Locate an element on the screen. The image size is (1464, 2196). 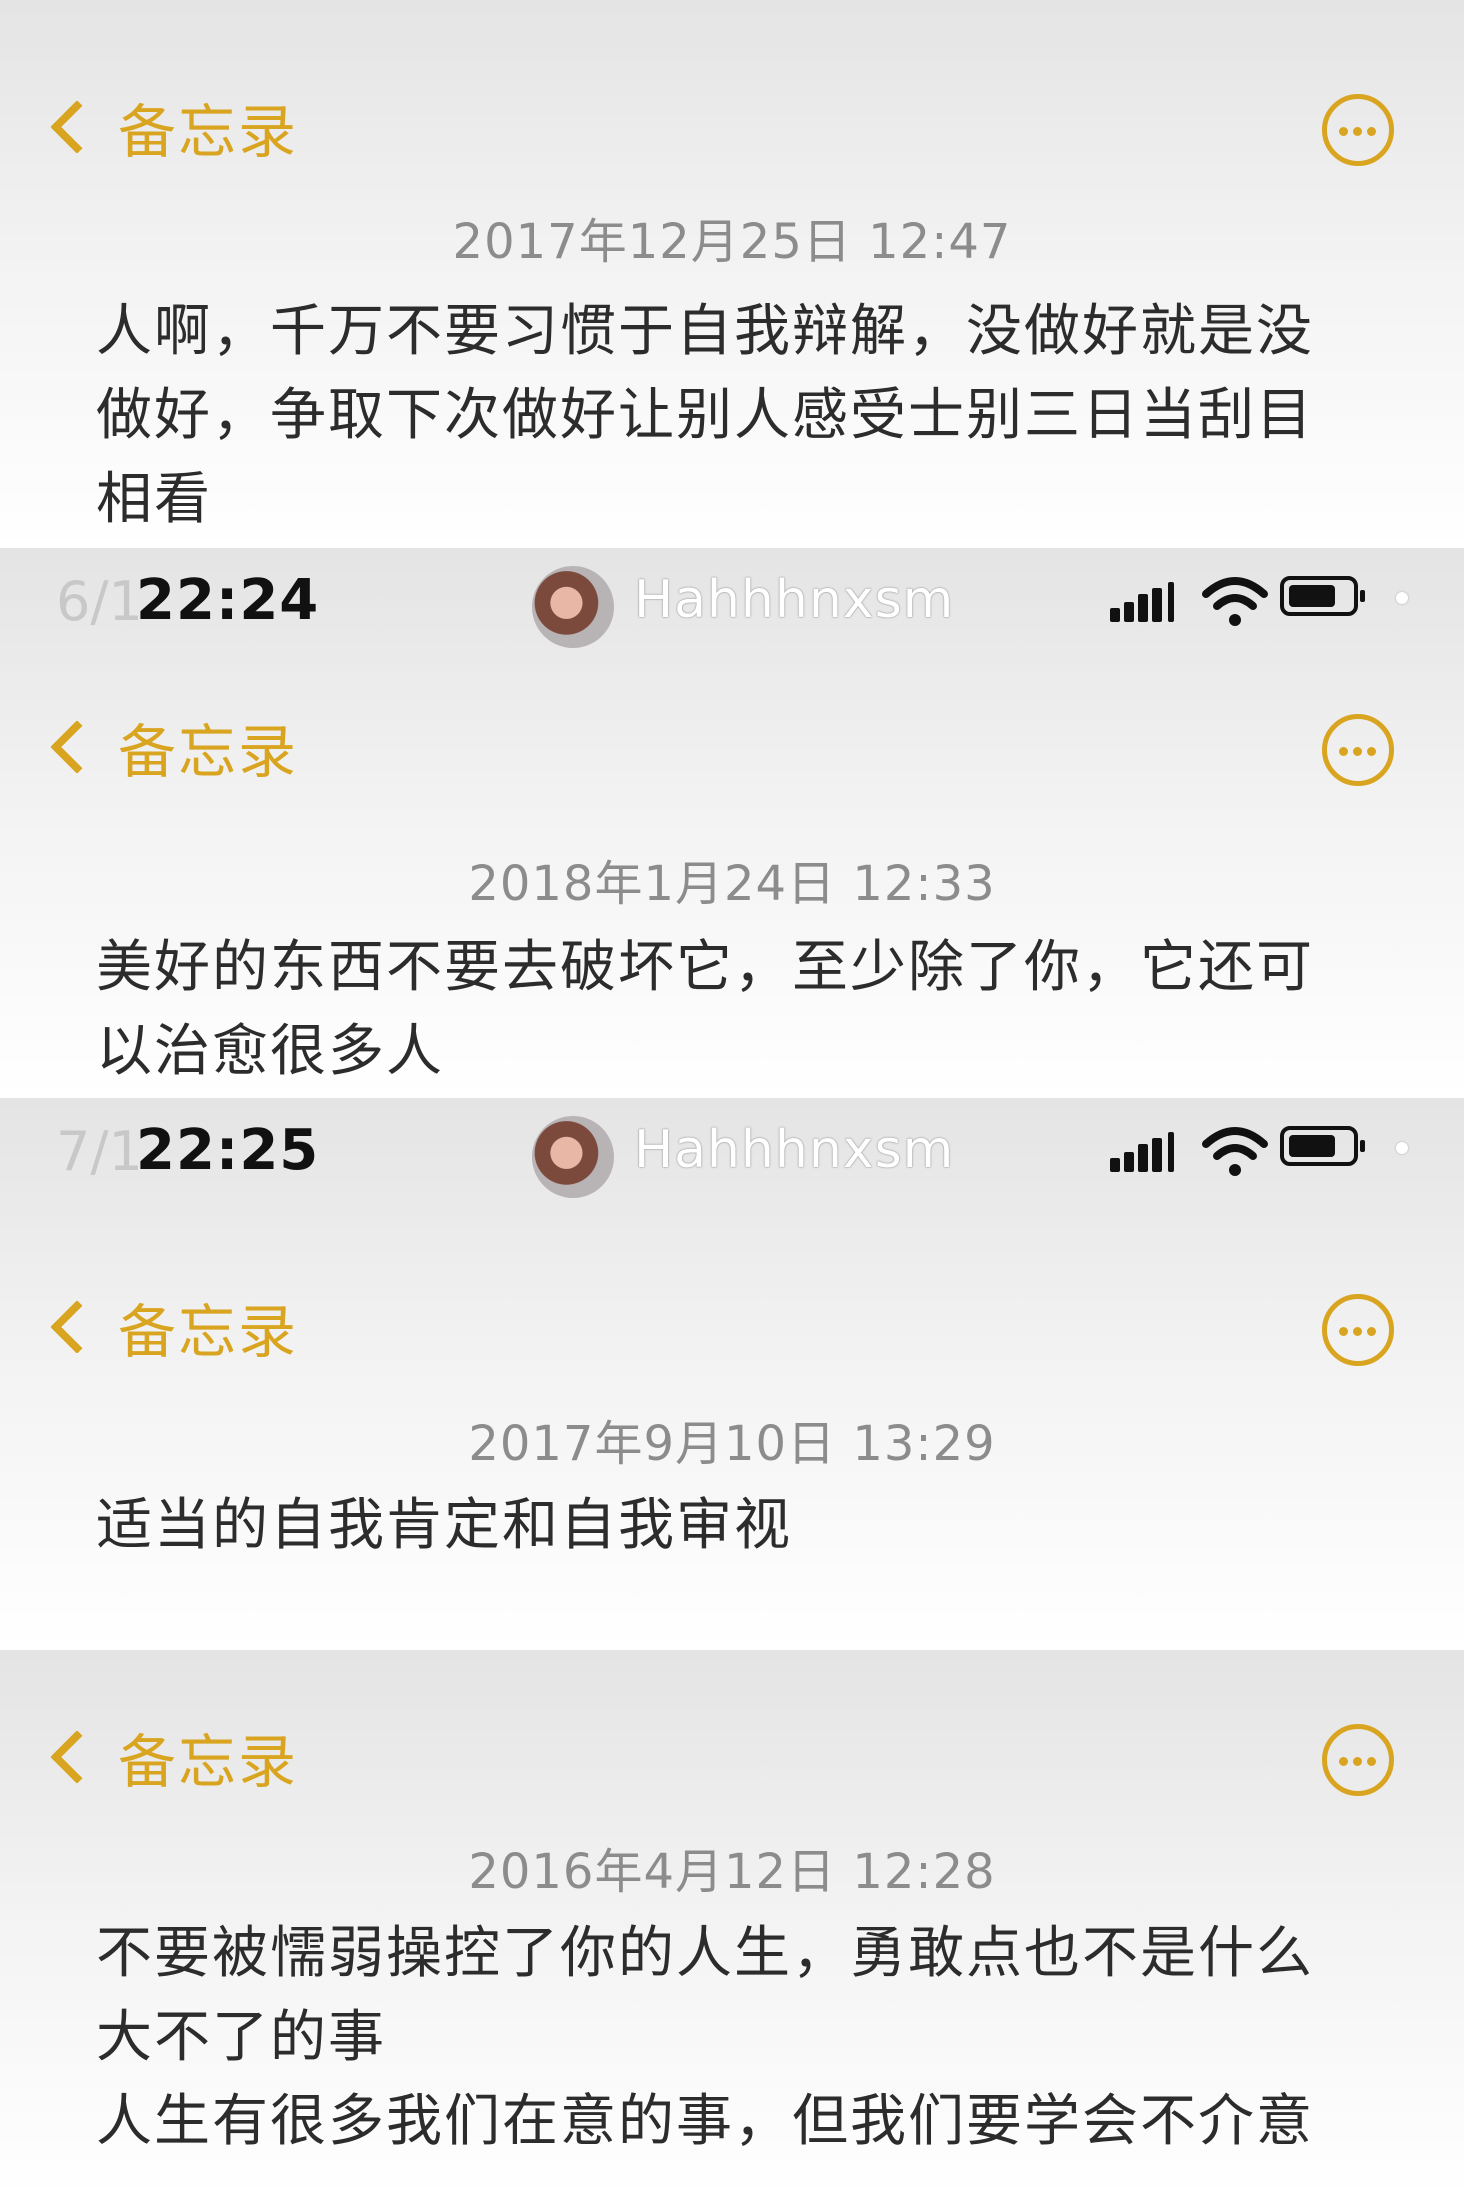
status-time: 22:24 is located at coordinates (228, 600).